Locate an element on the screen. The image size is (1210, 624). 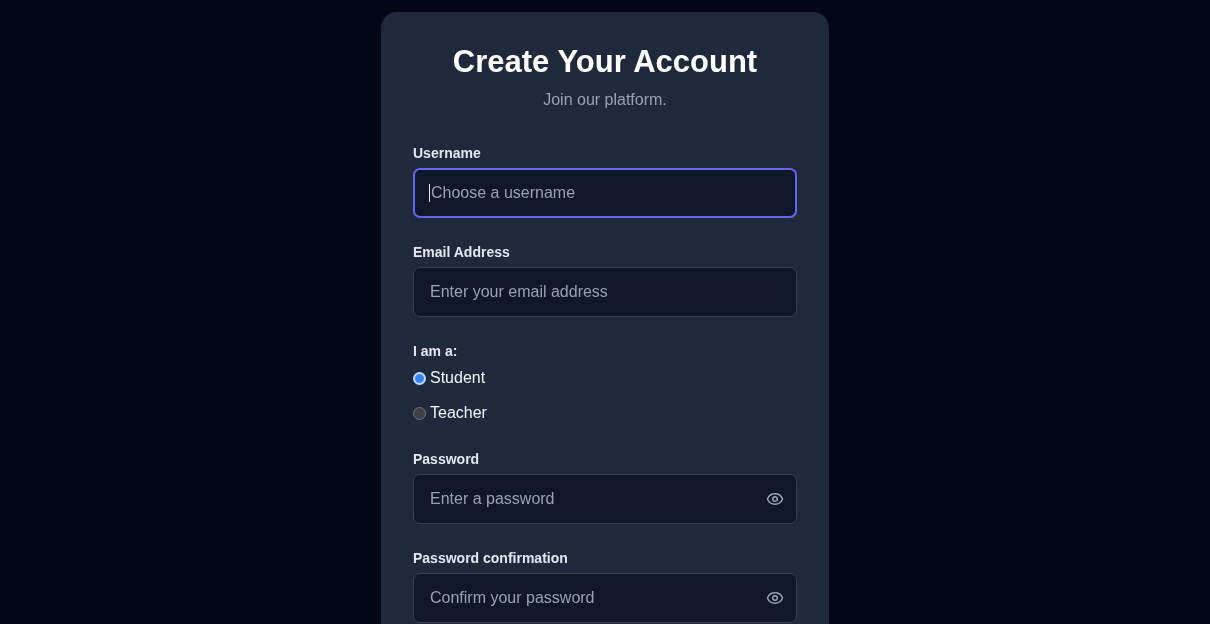
radio-label: Teacher is located at coordinates (458, 413).